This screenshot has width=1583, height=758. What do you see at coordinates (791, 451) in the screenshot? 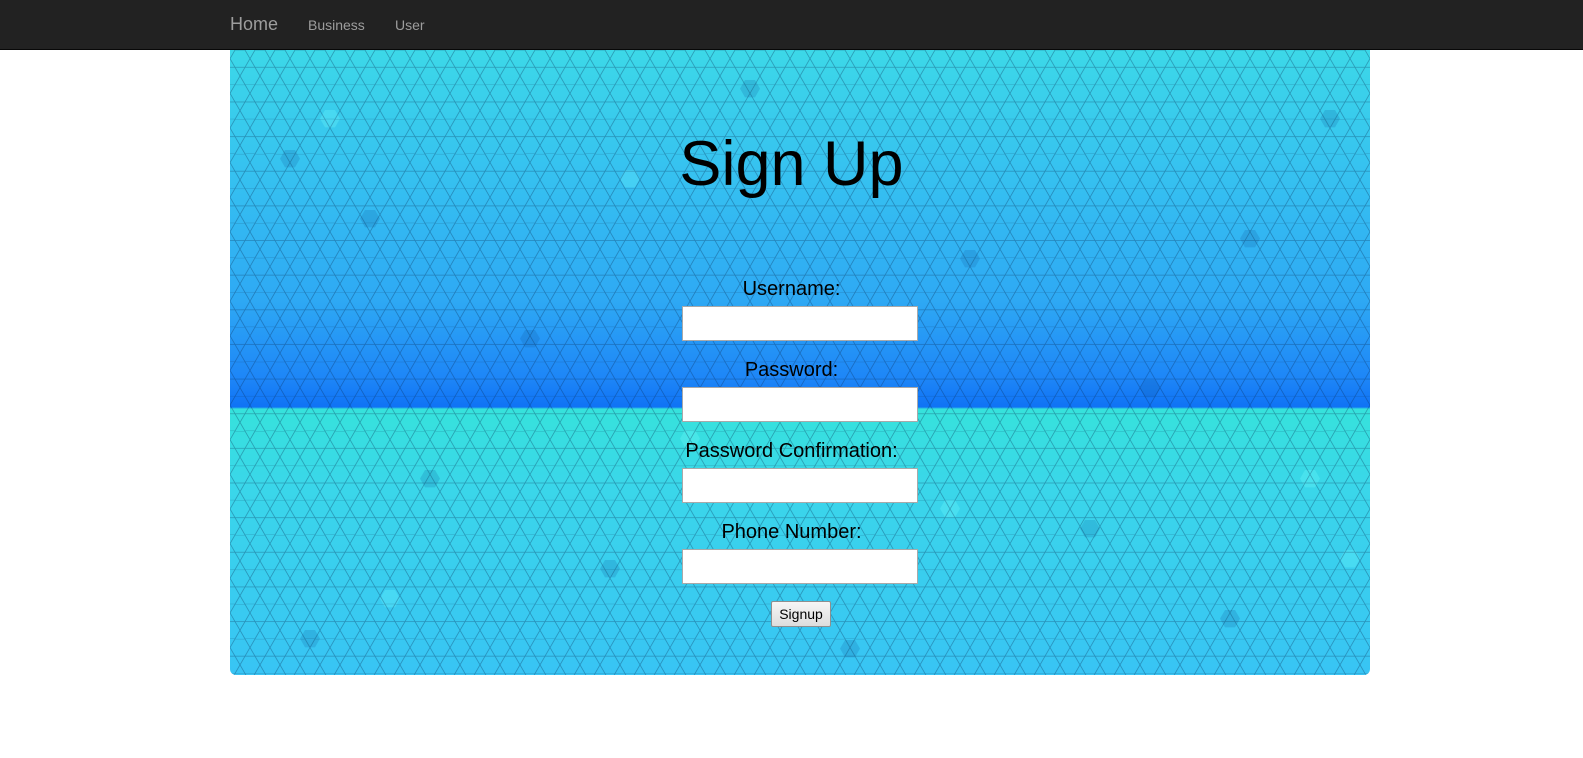
I see `password-confirmation-label: Password Confirmation:` at bounding box center [791, 451].